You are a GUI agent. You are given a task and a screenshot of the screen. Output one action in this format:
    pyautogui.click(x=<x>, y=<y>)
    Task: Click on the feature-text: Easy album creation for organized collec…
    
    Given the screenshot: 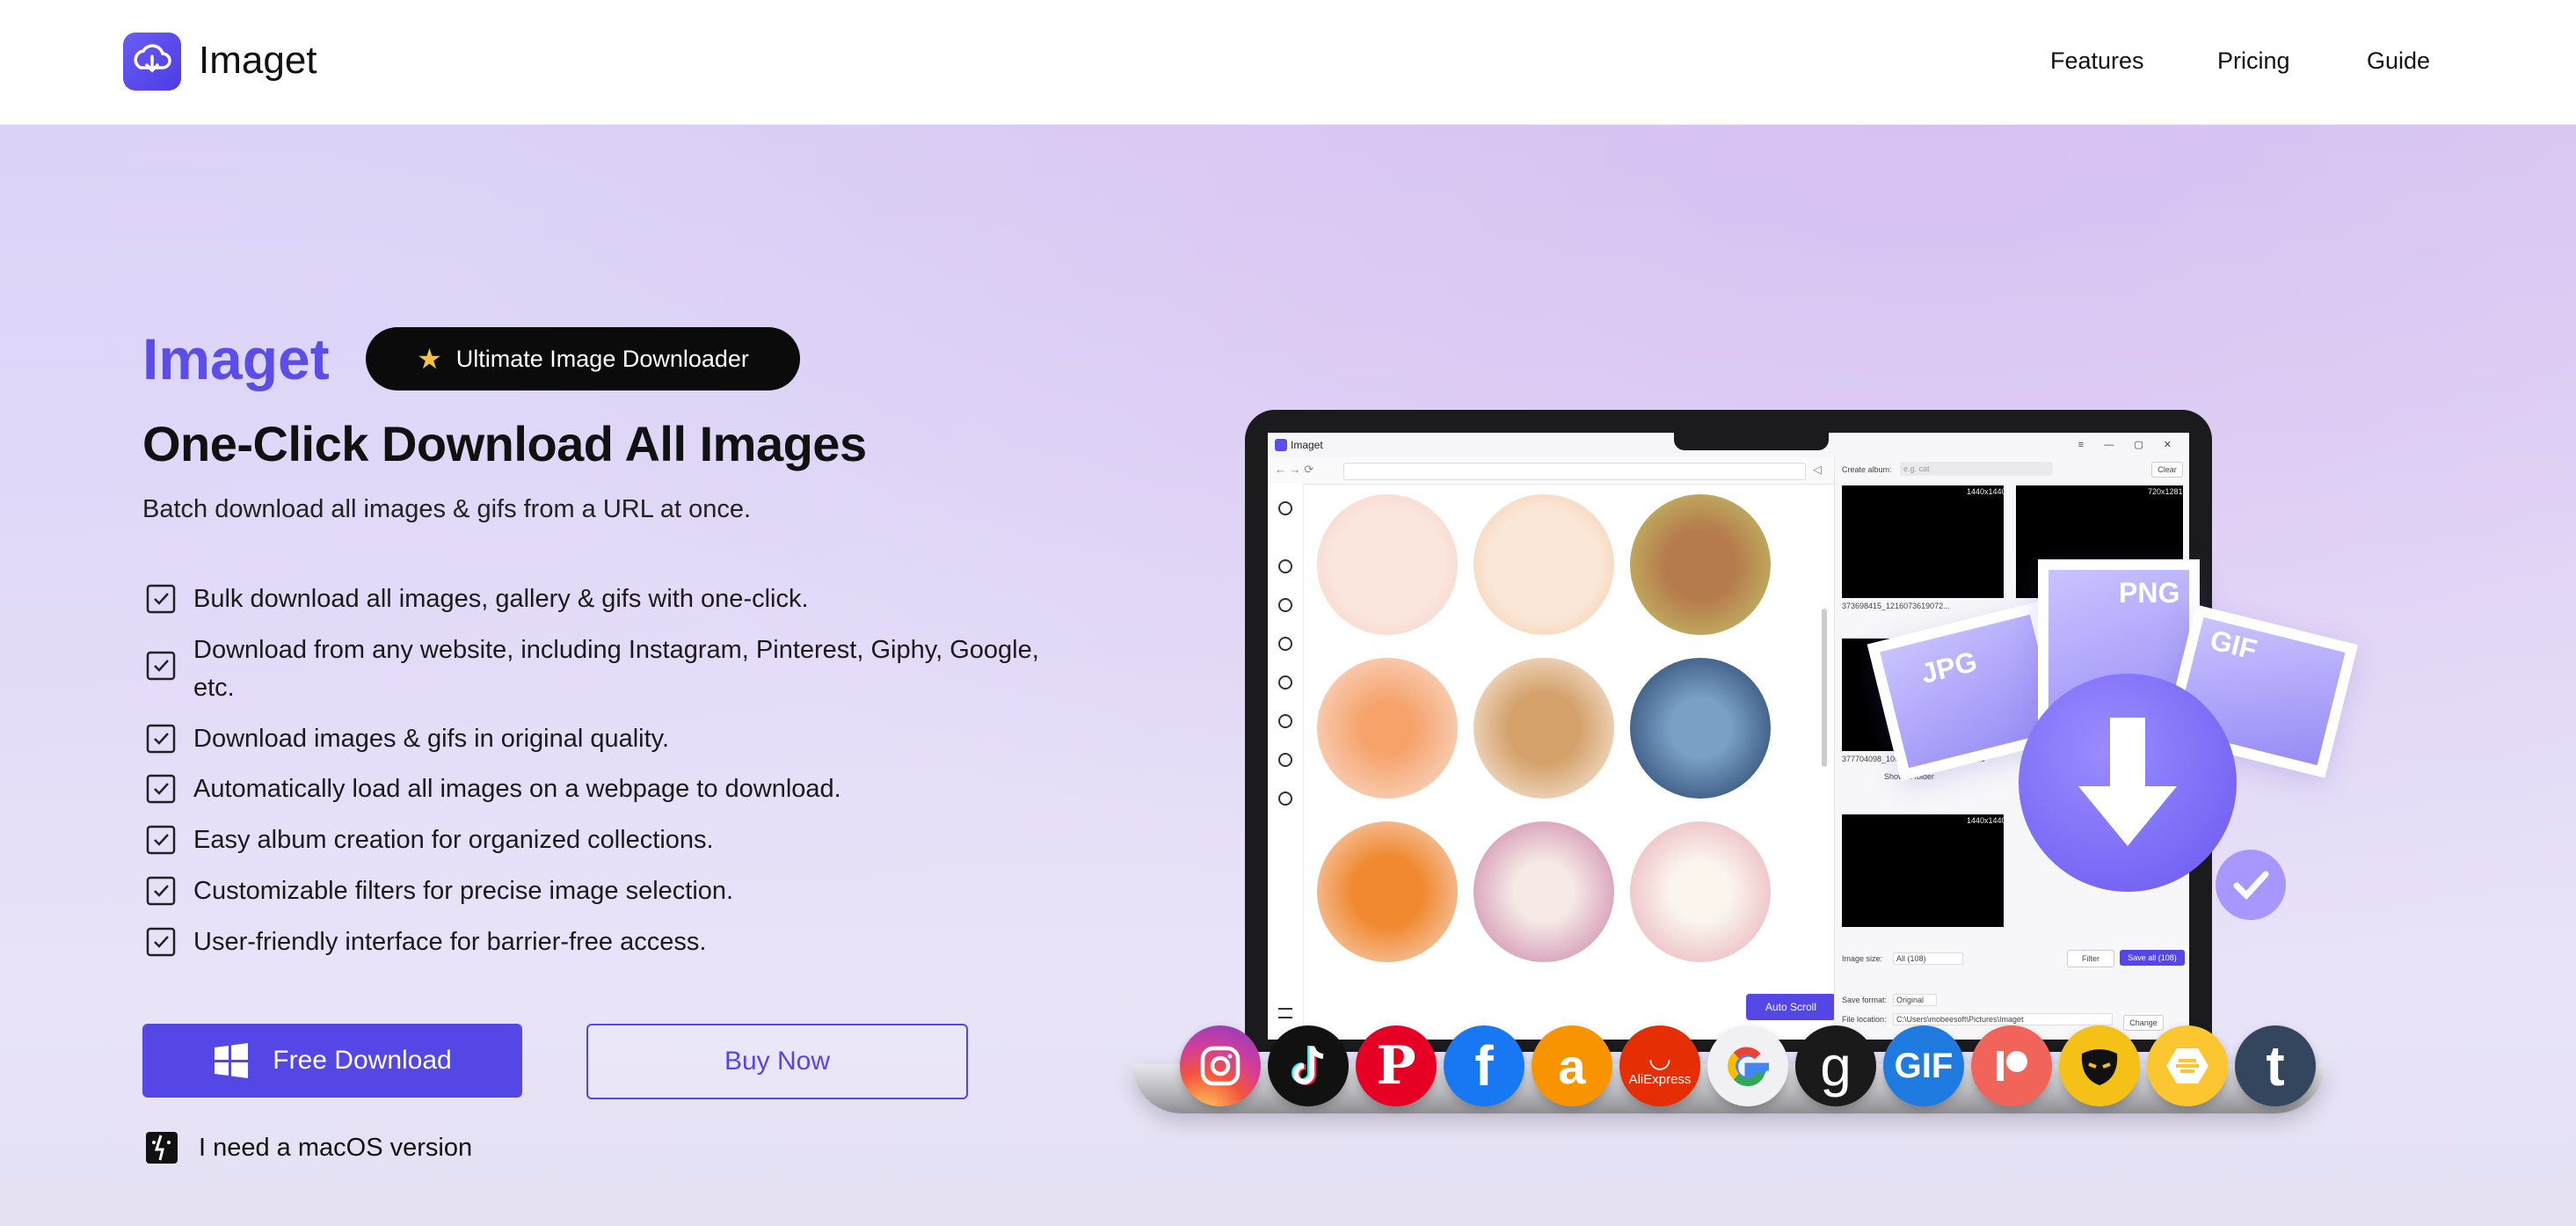 What is the action you would take?
    pyautogui.click(x=453, y=840)
    